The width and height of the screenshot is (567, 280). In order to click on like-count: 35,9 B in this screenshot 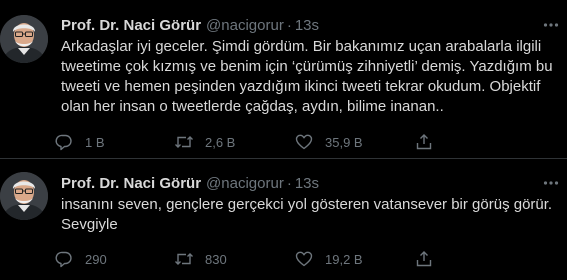, I will do `click(344, 142)`.